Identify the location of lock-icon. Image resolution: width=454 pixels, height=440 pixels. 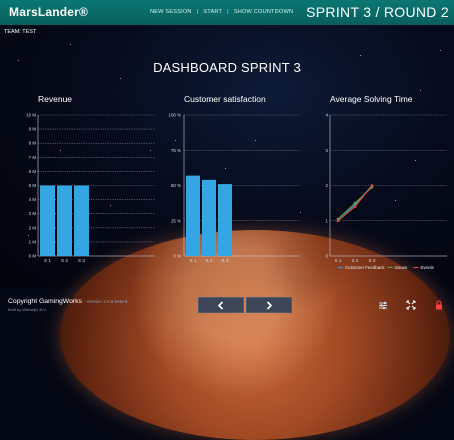
(439, 305).